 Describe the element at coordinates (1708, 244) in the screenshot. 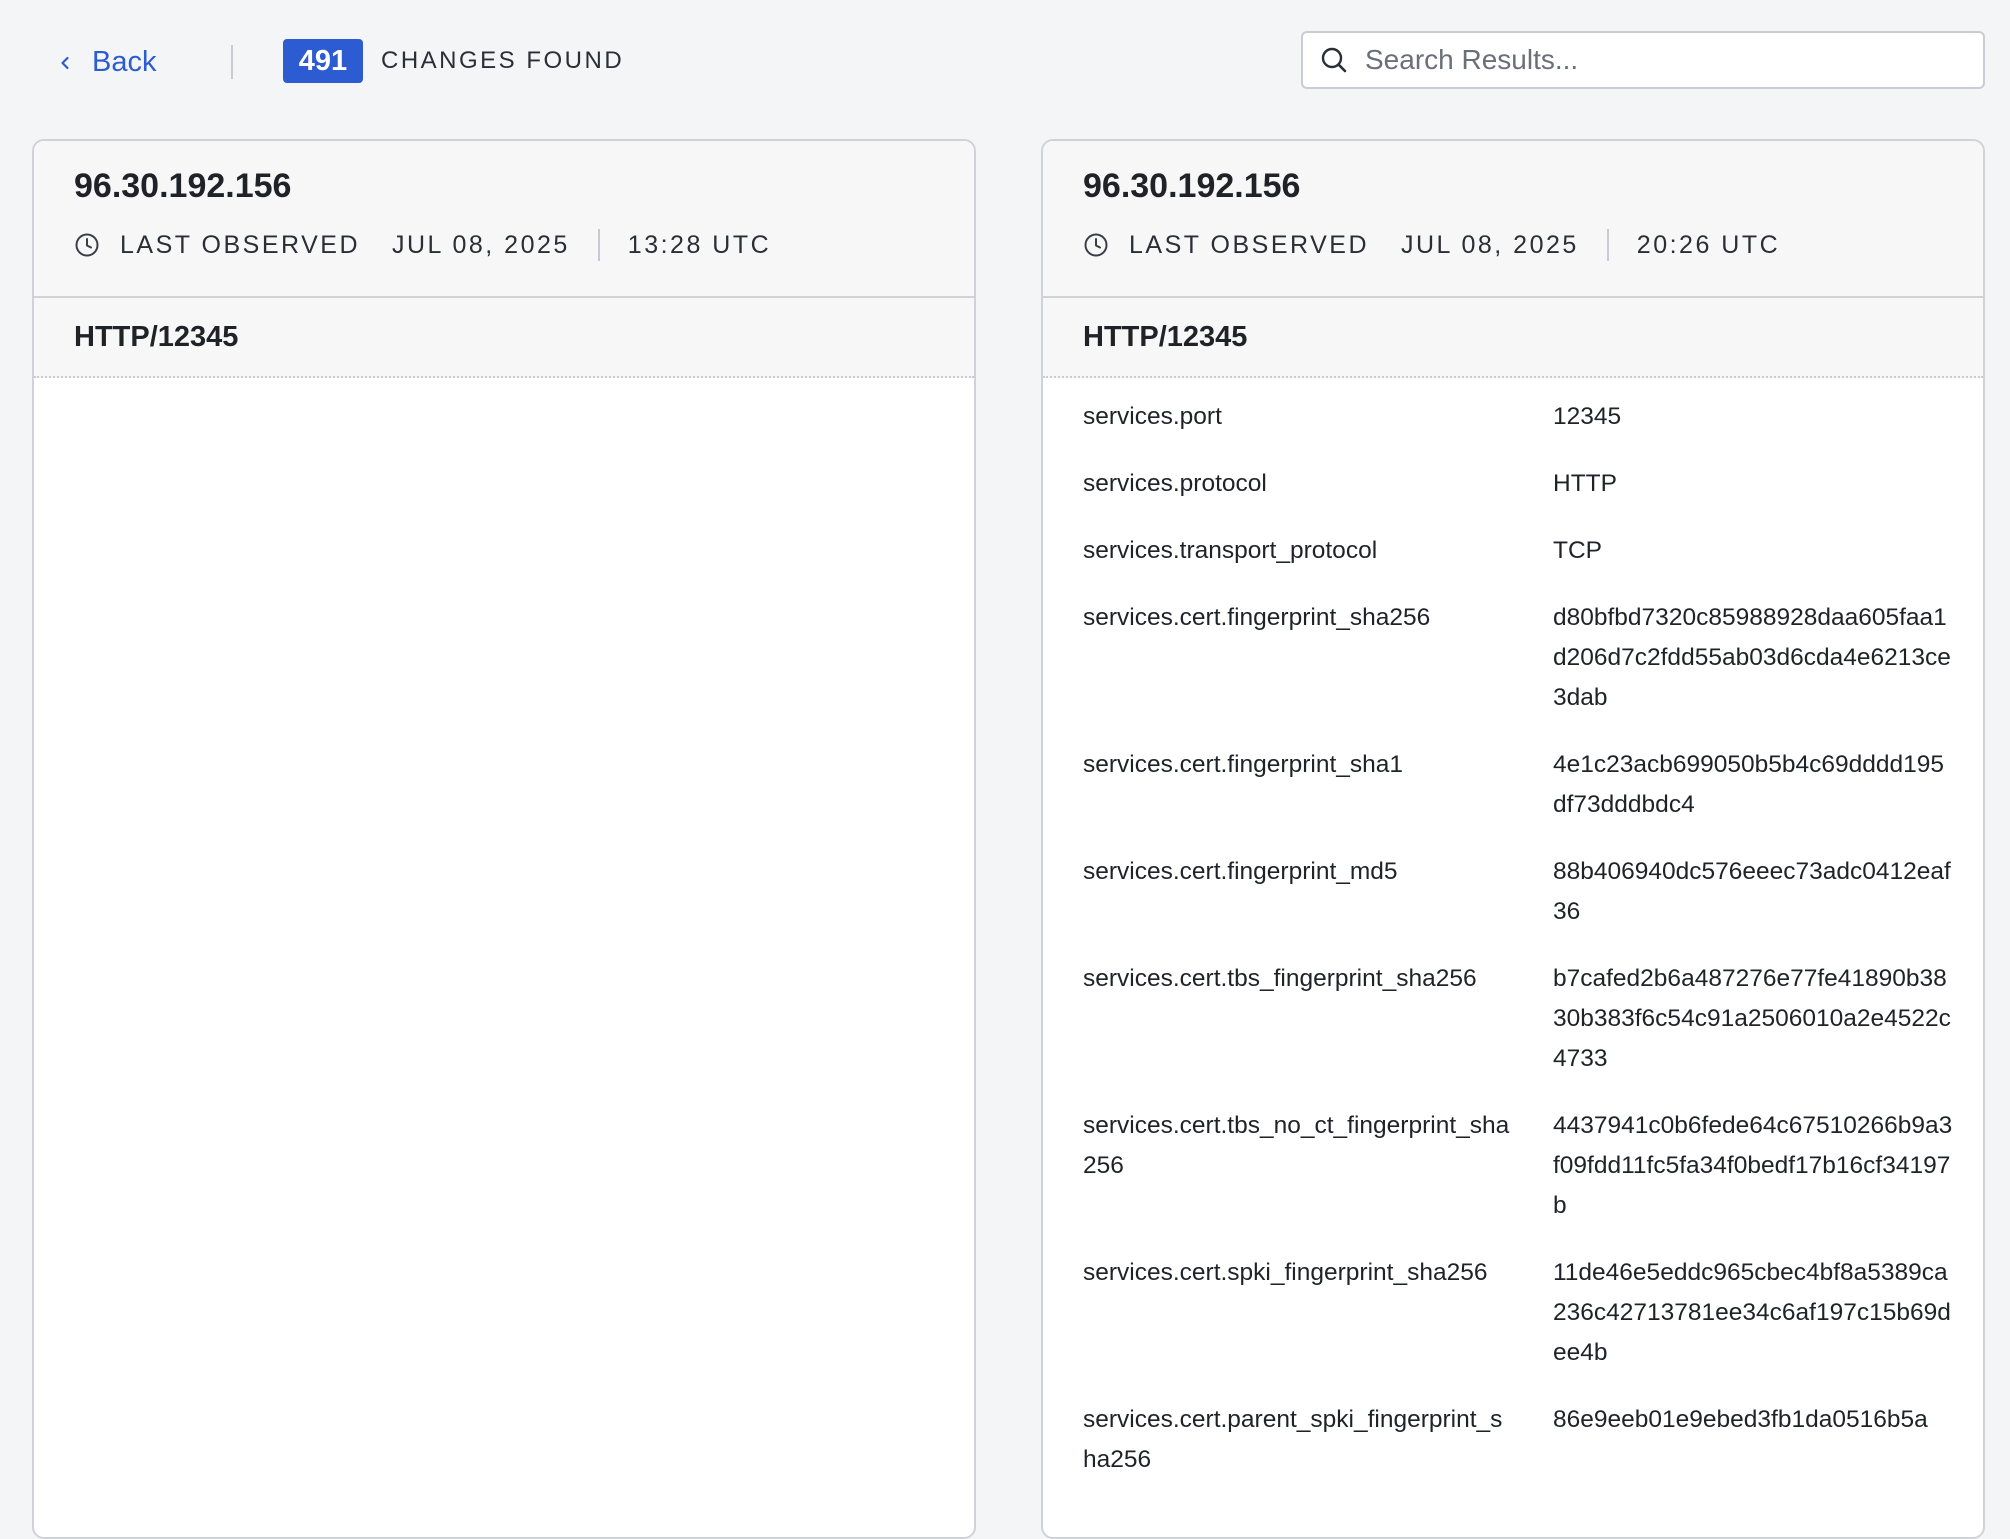

I see `right-observed-time: 20:26 UTC` at that location.